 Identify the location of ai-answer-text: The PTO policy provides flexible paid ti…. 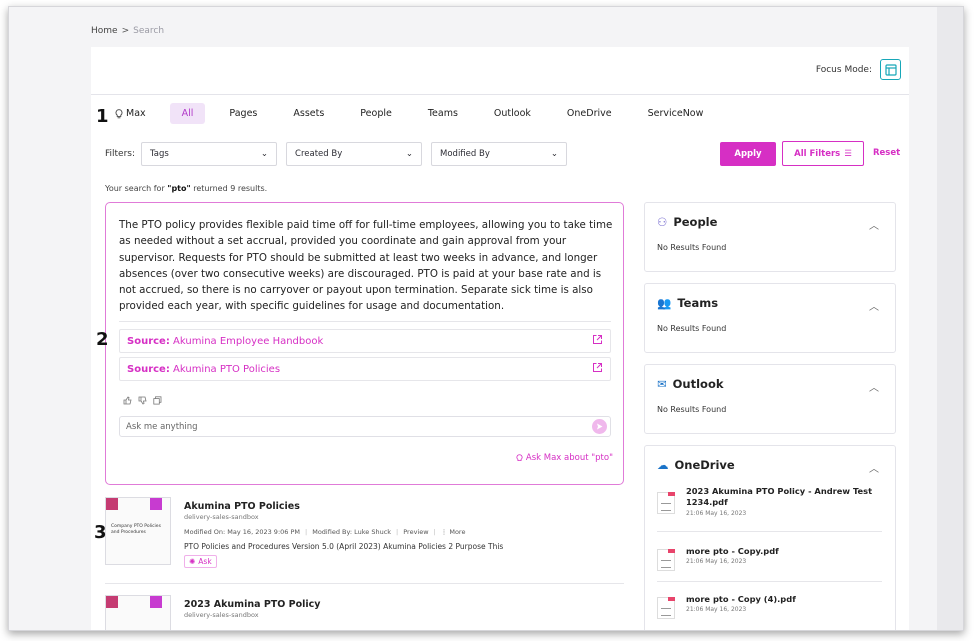
(366, 266).